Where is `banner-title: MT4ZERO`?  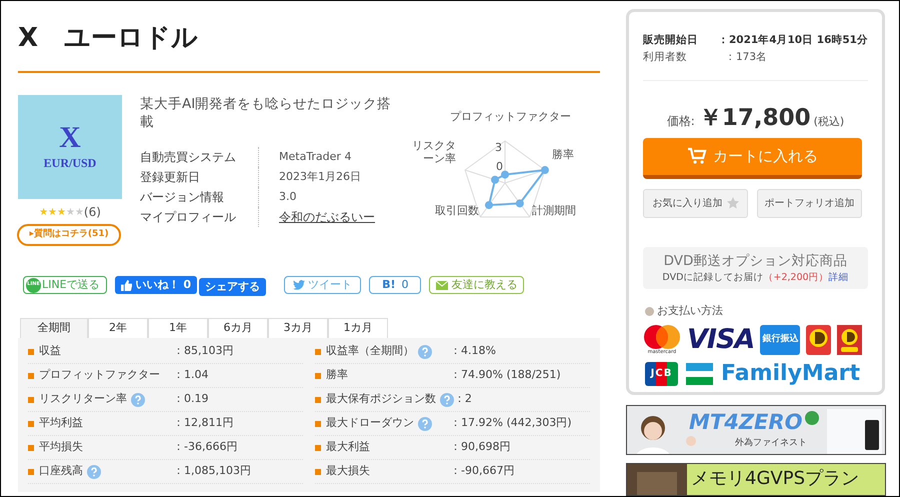 banner-title: MT4ZERO is located at coordinates (745, 422).